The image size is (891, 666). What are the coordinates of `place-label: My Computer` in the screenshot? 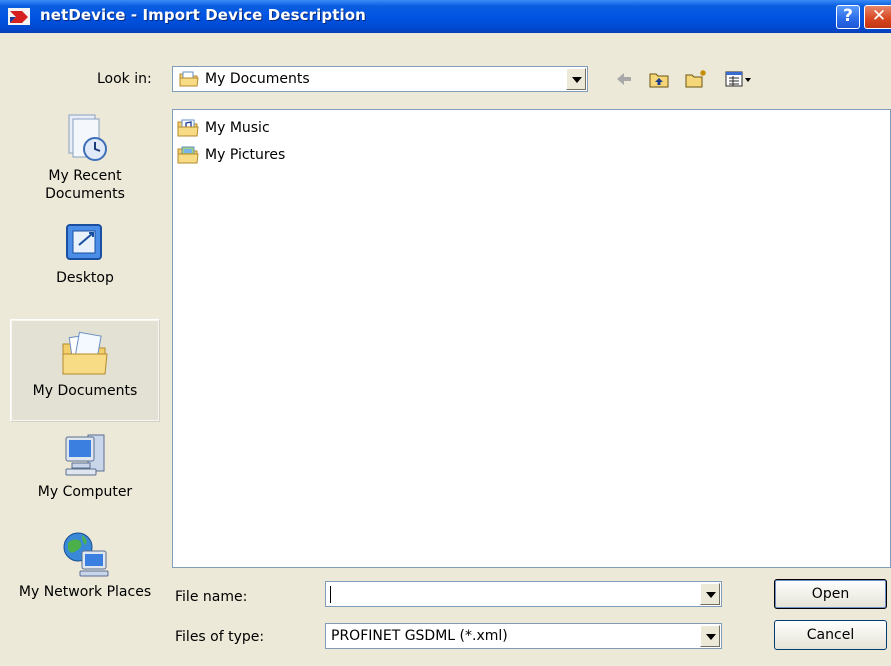 It's located at (85, 492).